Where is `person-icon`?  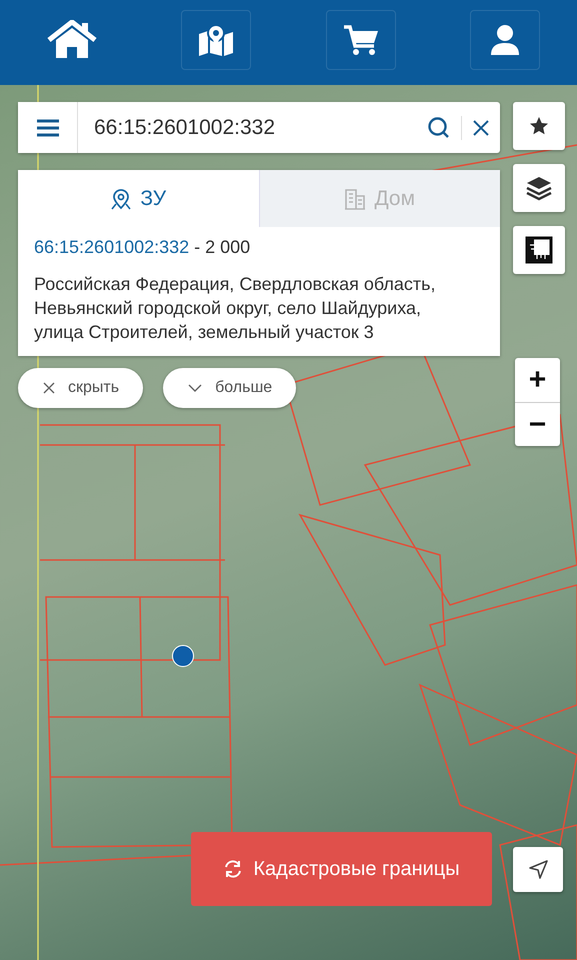 person-icon is located at coordinates (505, 40).